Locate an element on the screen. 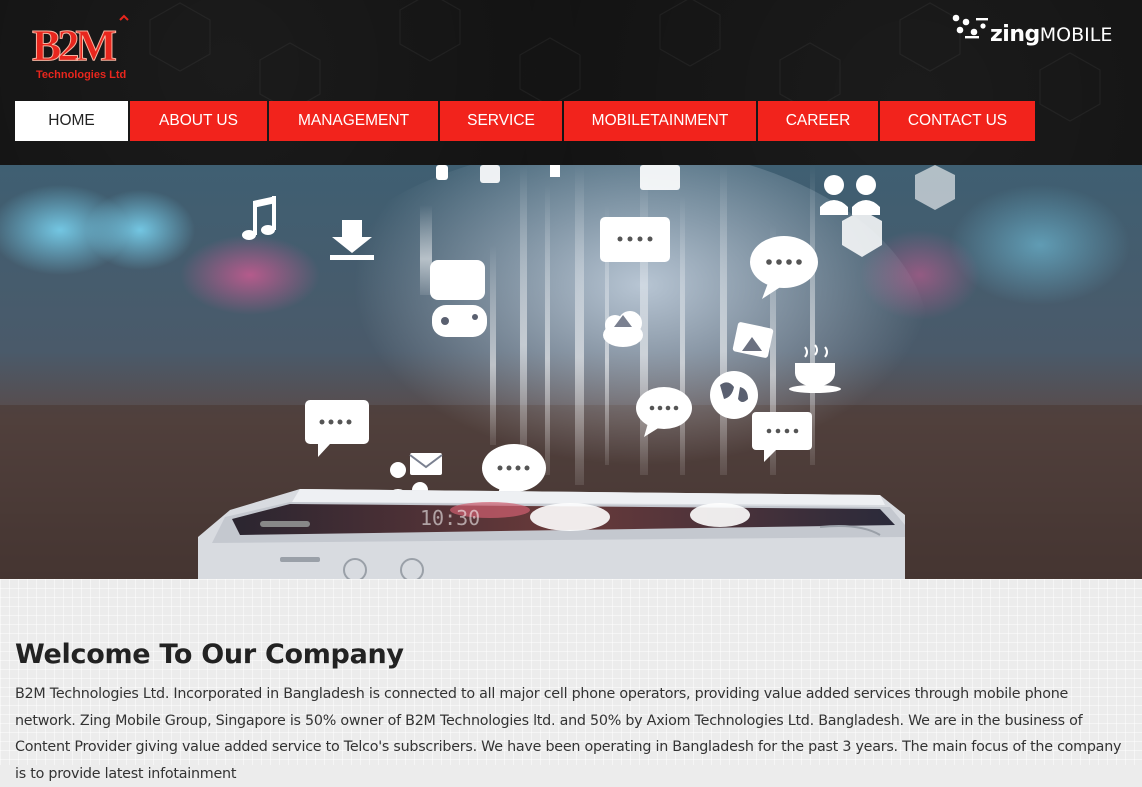  partner-bold-text: zing is located at coordinates (1015, 34).